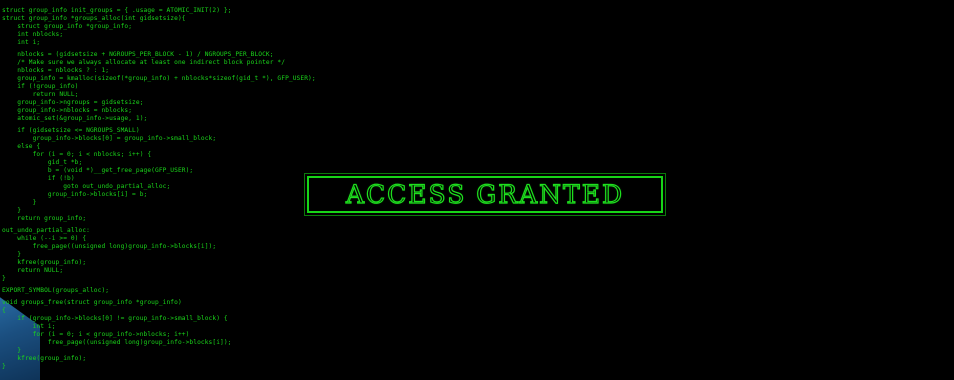  Describe the element at coordinates (73, 102) in the screenshot. I see `code-line: group_info->ngroups = gidsetsize;` at that location.